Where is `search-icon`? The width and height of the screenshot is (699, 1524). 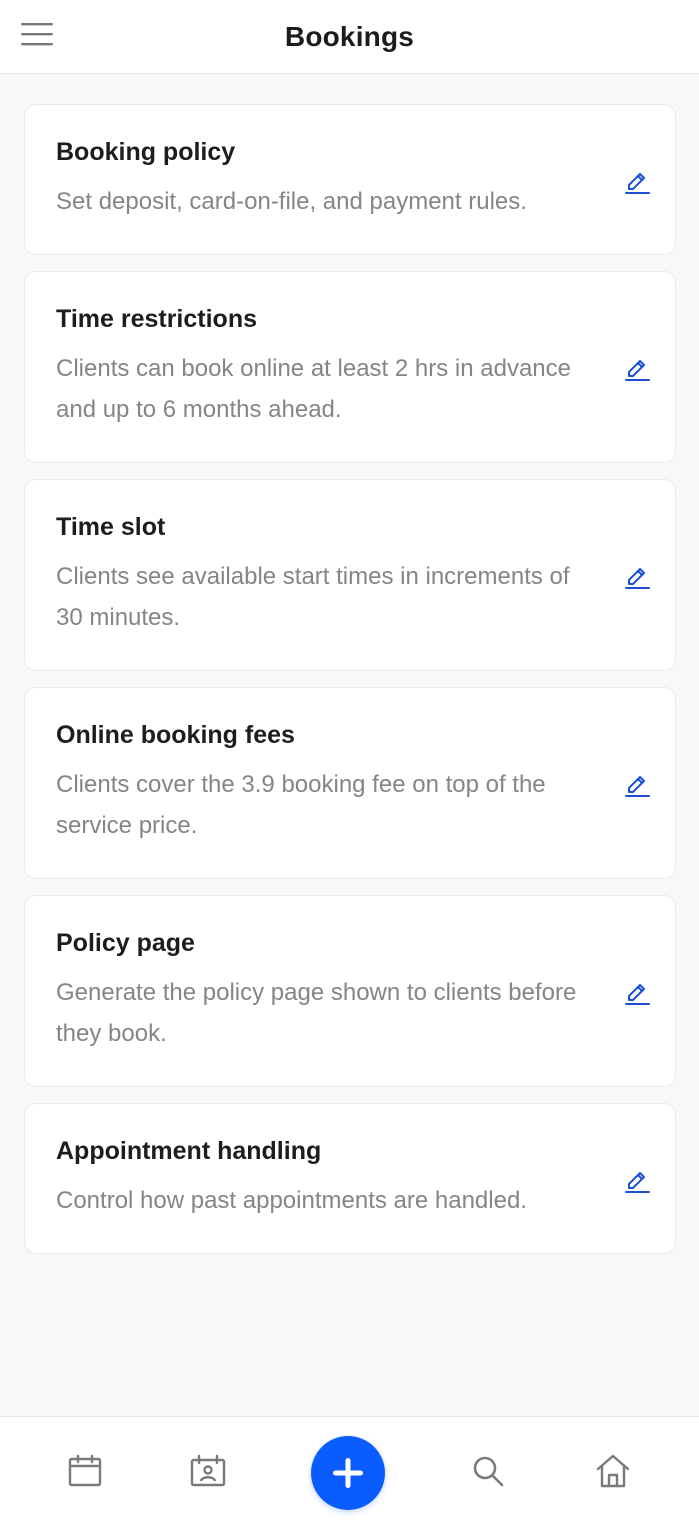
search-icon is located at coordinates (488, 1471).